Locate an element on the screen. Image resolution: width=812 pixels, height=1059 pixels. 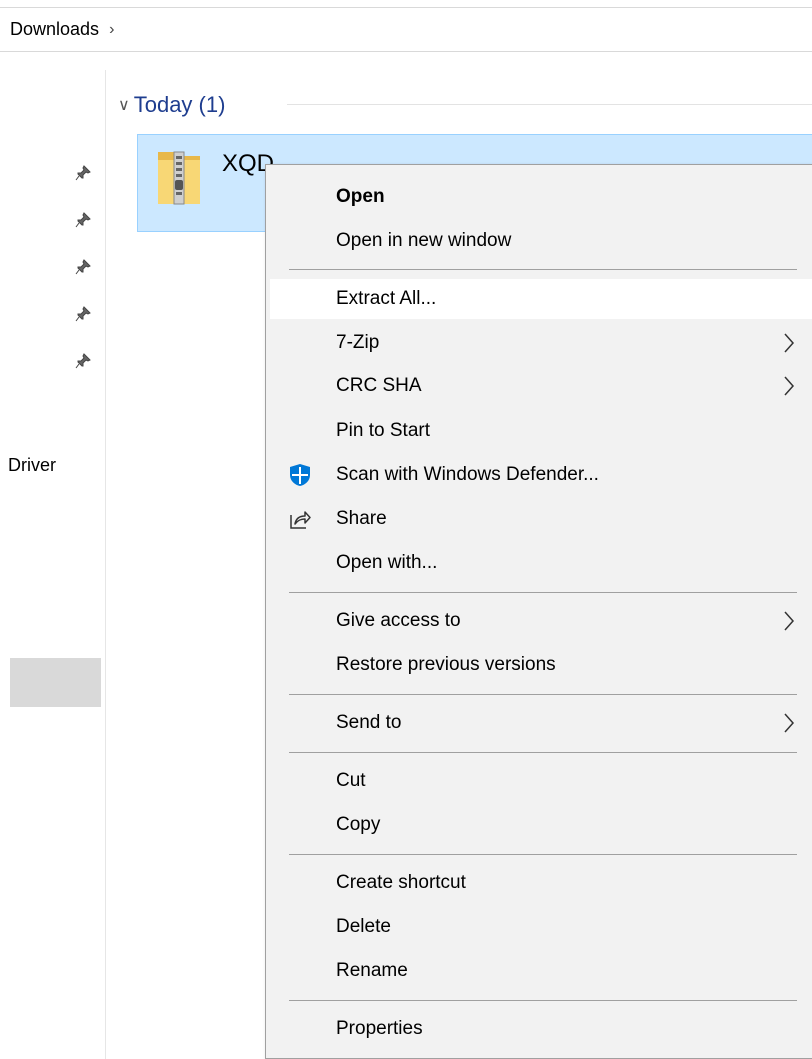
menu-item-open-in-new-window: Open in new window is located at coordinates (541, 241).